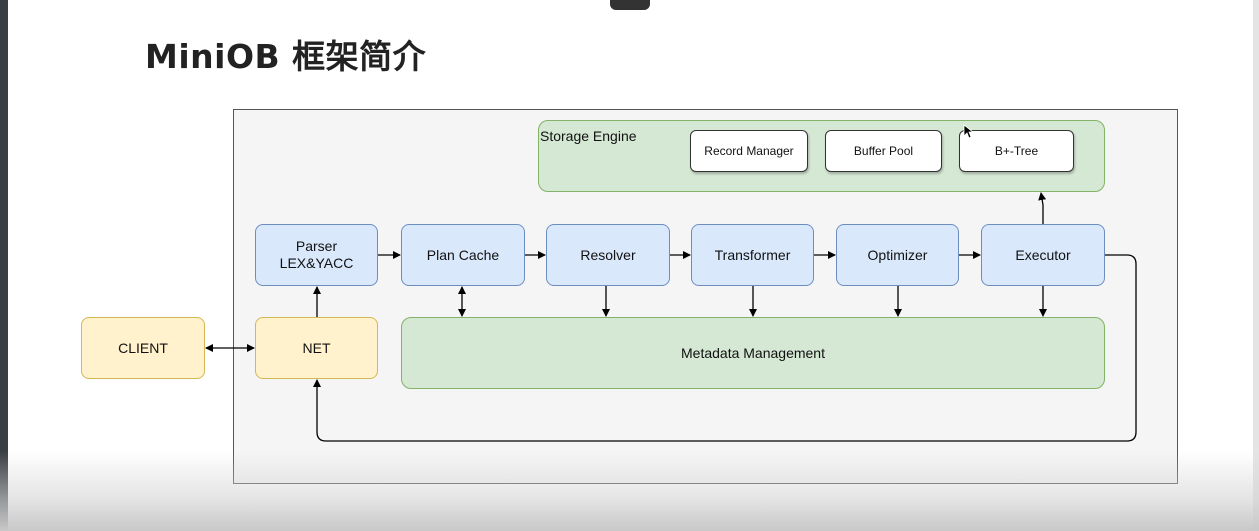 The width and height of the screenshot is (1259, 531). What do you see at coordinates (969, 131) in the screenshot?
I see `mouse-cursor-icon` at bounding box center [969, 131].